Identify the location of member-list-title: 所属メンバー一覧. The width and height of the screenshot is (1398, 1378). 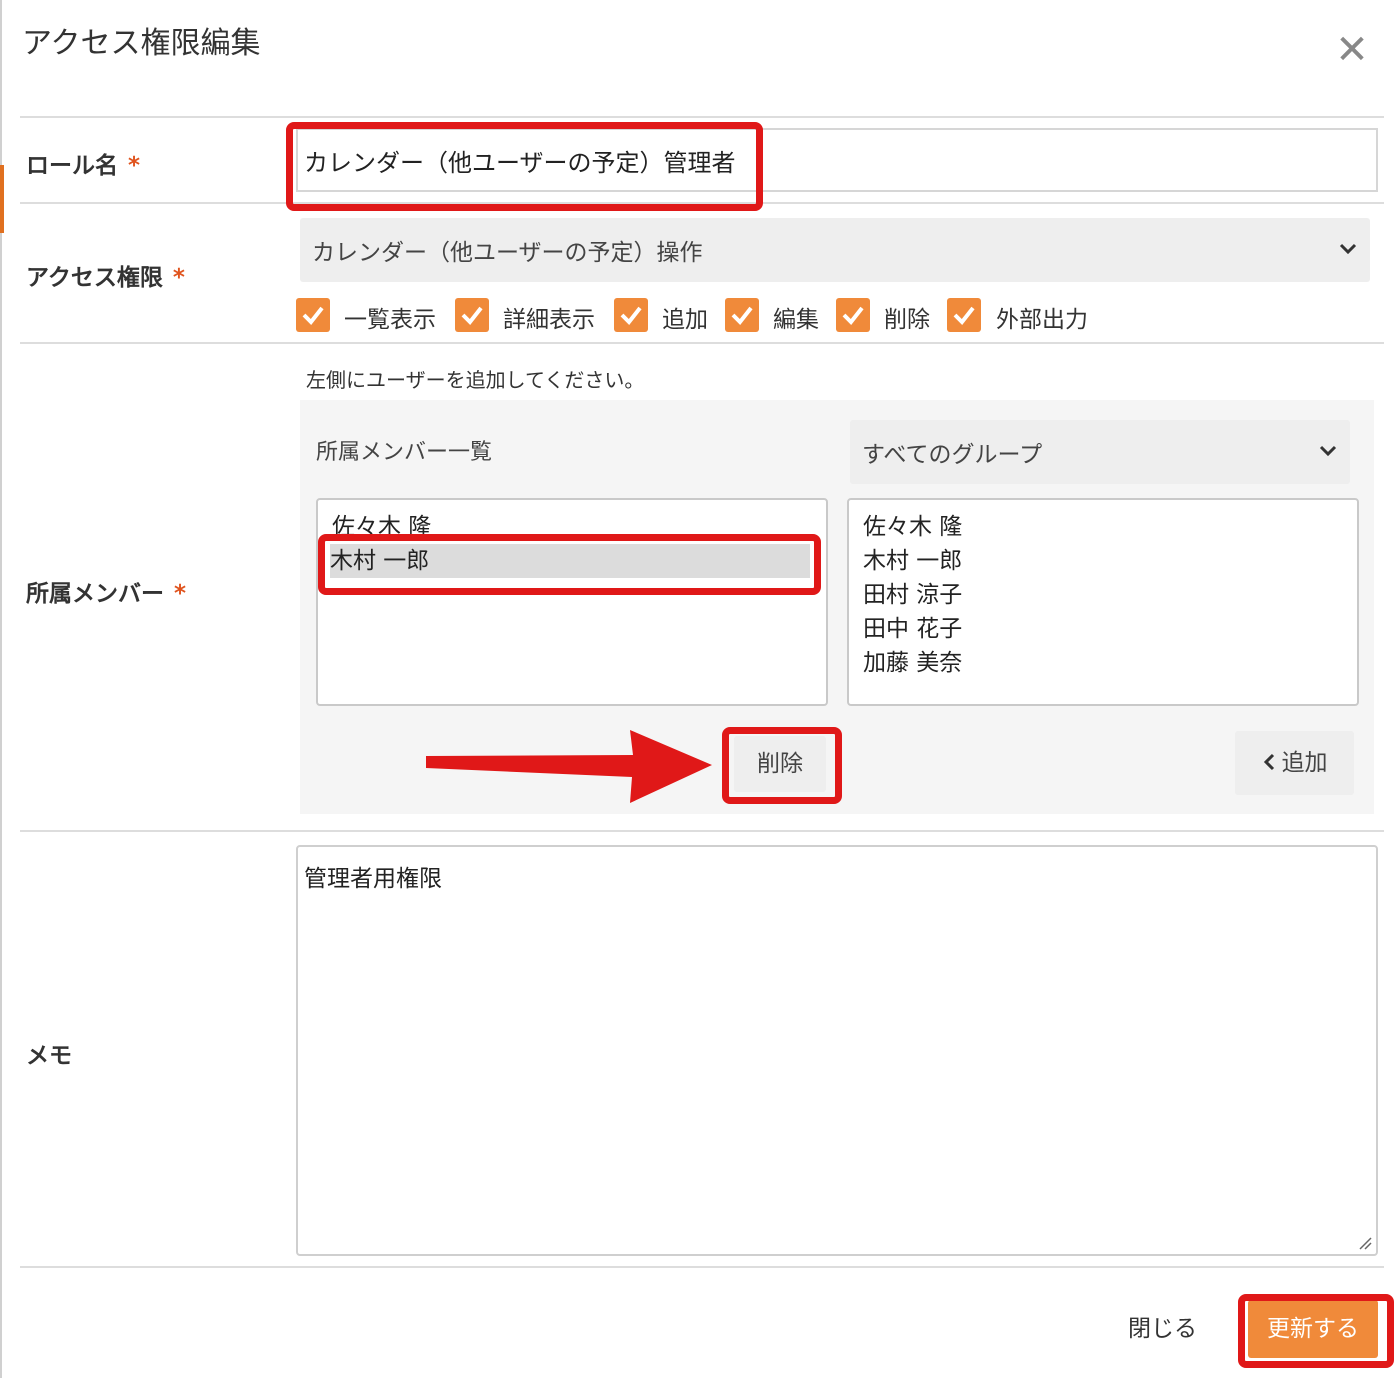
(404, 452).